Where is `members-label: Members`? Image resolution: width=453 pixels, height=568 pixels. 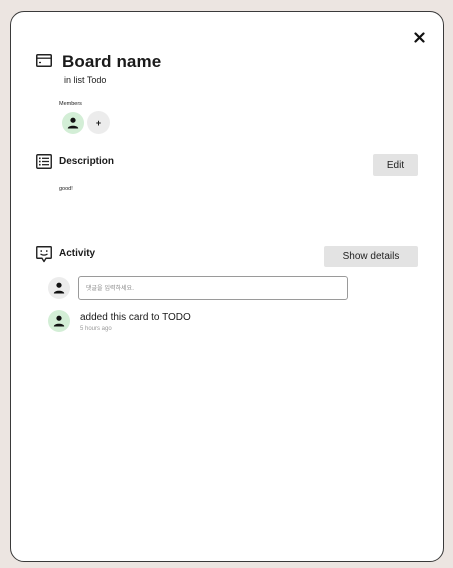 members-label: Members is located at coordinates (70, 104).